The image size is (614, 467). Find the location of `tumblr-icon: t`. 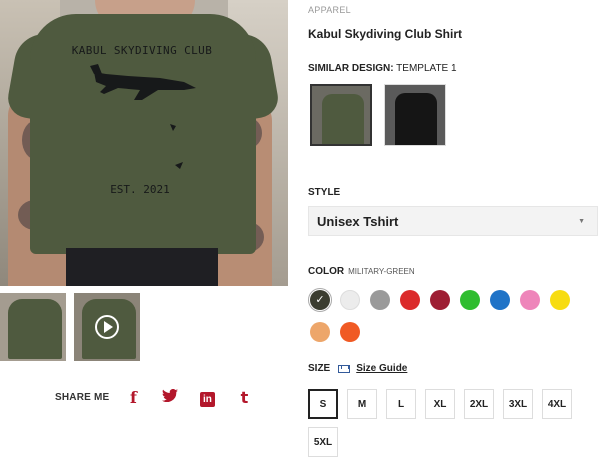

tumblr-icon: t is located at coordinates (244, 397).